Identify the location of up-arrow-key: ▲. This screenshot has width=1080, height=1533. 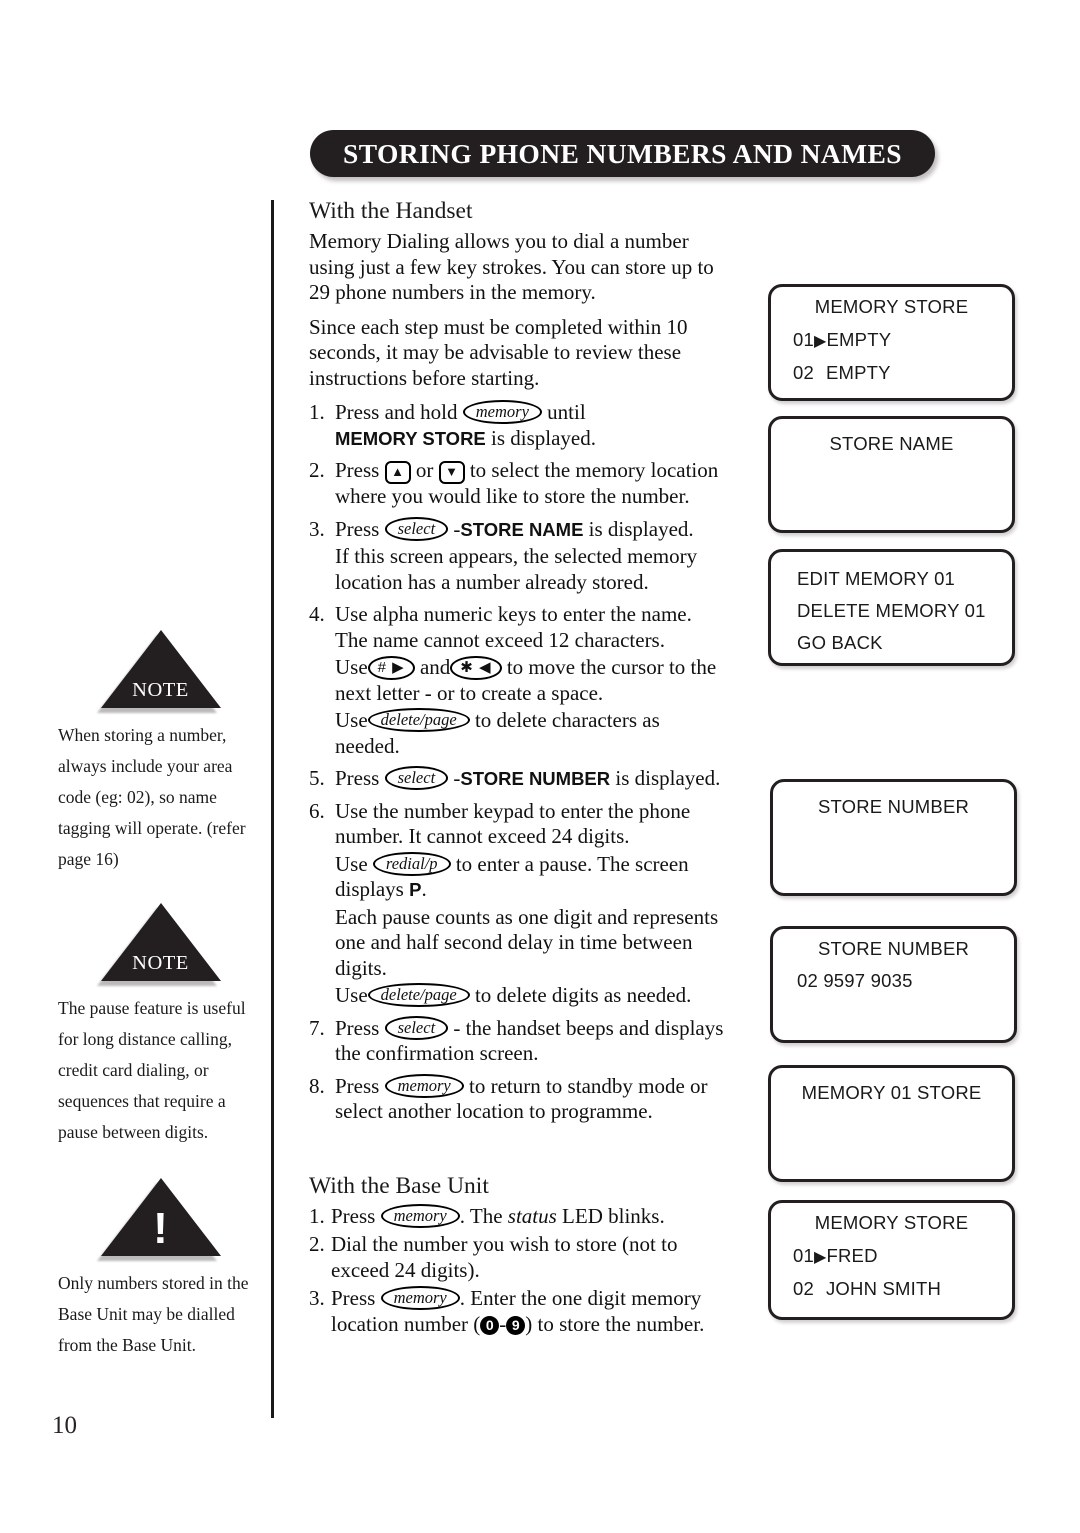
(397, 472).